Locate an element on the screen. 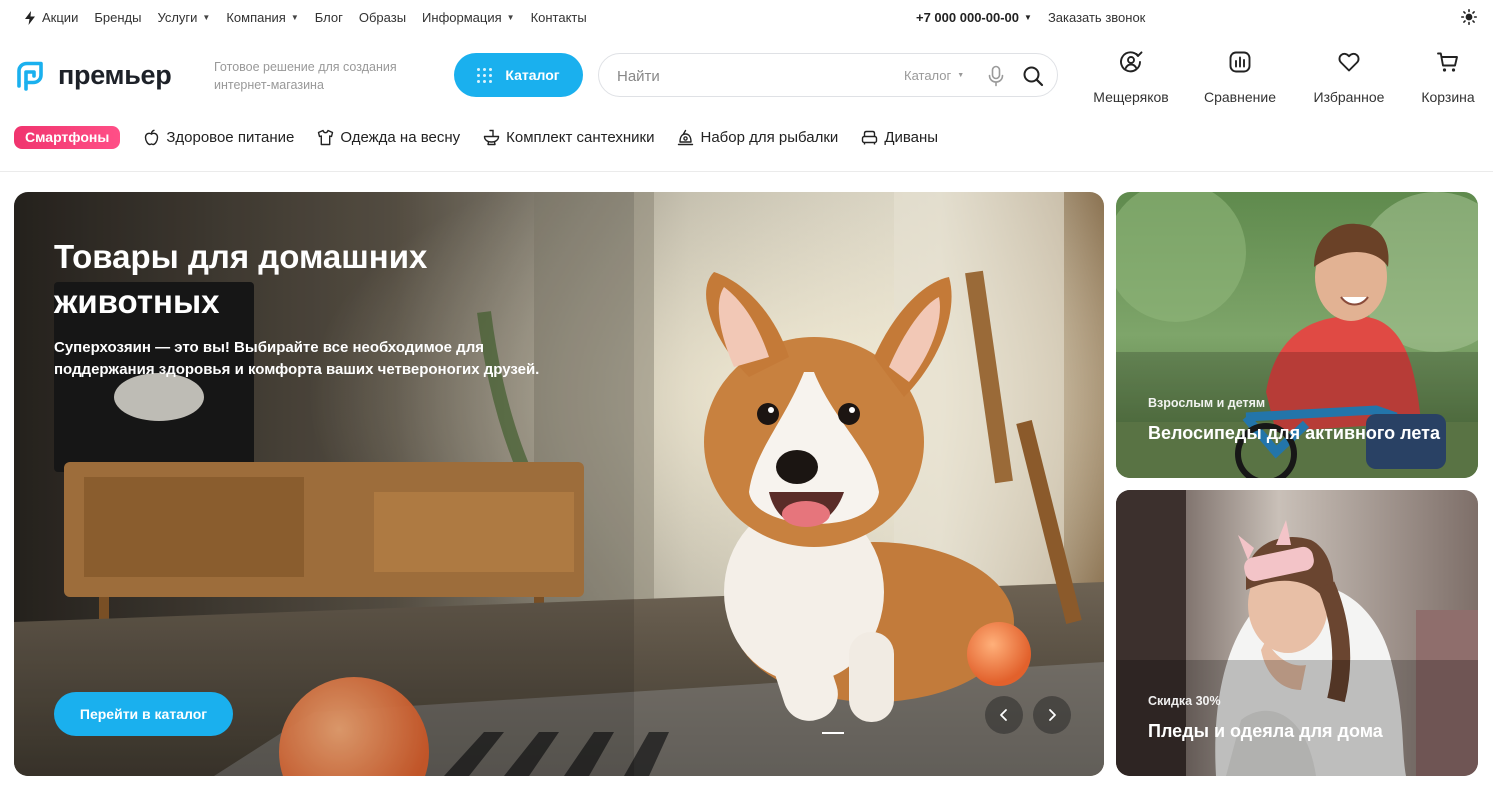 The width and height of the screenshot is (1493, 790). sun-icon is located at coordinates (1469, 17).